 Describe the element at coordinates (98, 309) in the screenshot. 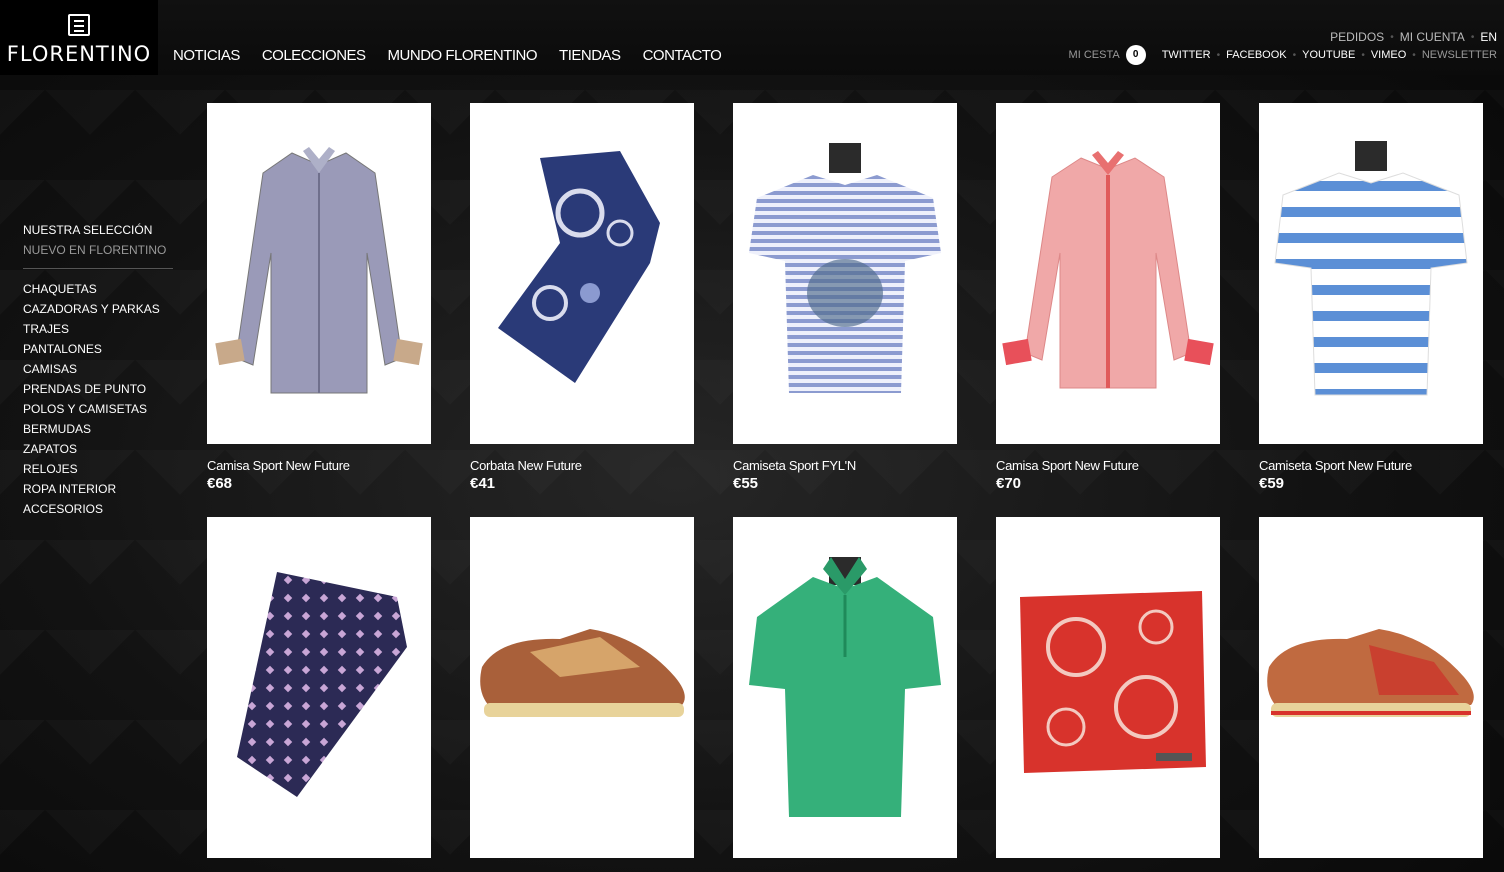

I see `sidebar-item-cazadoras: CAZADORAS Y PARKAS` at that location.